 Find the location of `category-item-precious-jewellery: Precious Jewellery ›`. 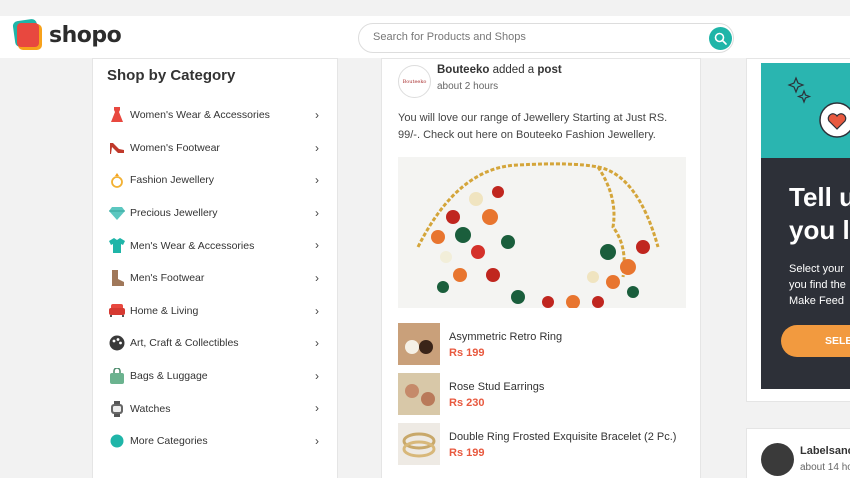

category-item-precious-jewellery: Precious Jewellery › is located at coordinates (215, 213).